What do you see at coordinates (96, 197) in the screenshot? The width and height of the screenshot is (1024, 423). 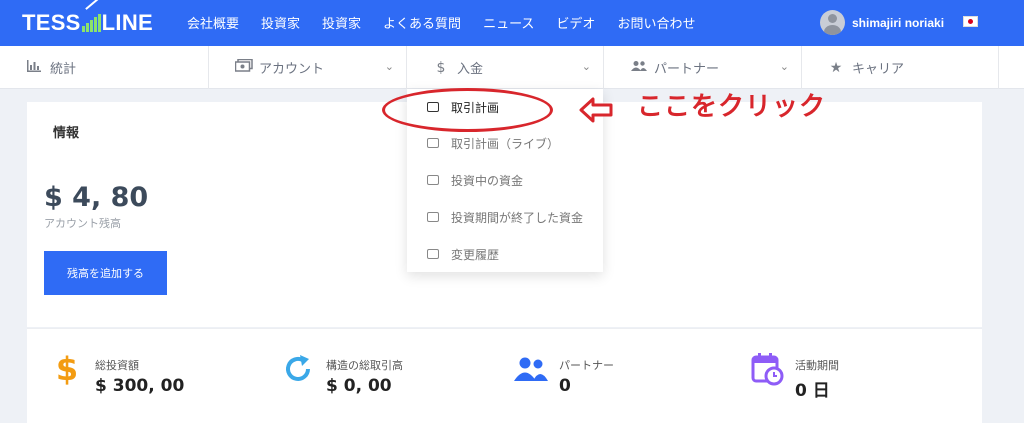 I see `account-balance: $ 4, 80` at bounding box center [96, 197].